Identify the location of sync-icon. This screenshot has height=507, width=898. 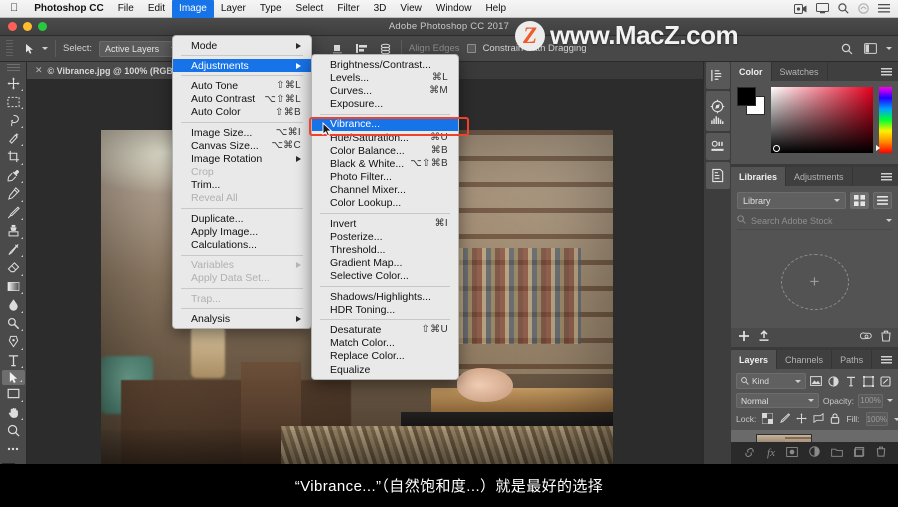
(866, 338).